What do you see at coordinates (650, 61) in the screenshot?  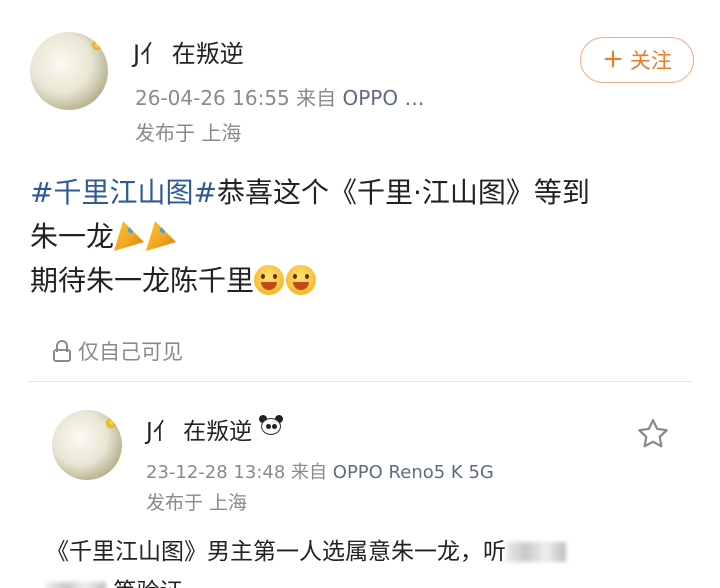 I see `follow-label: 关注` at bounding box center [650, 61].